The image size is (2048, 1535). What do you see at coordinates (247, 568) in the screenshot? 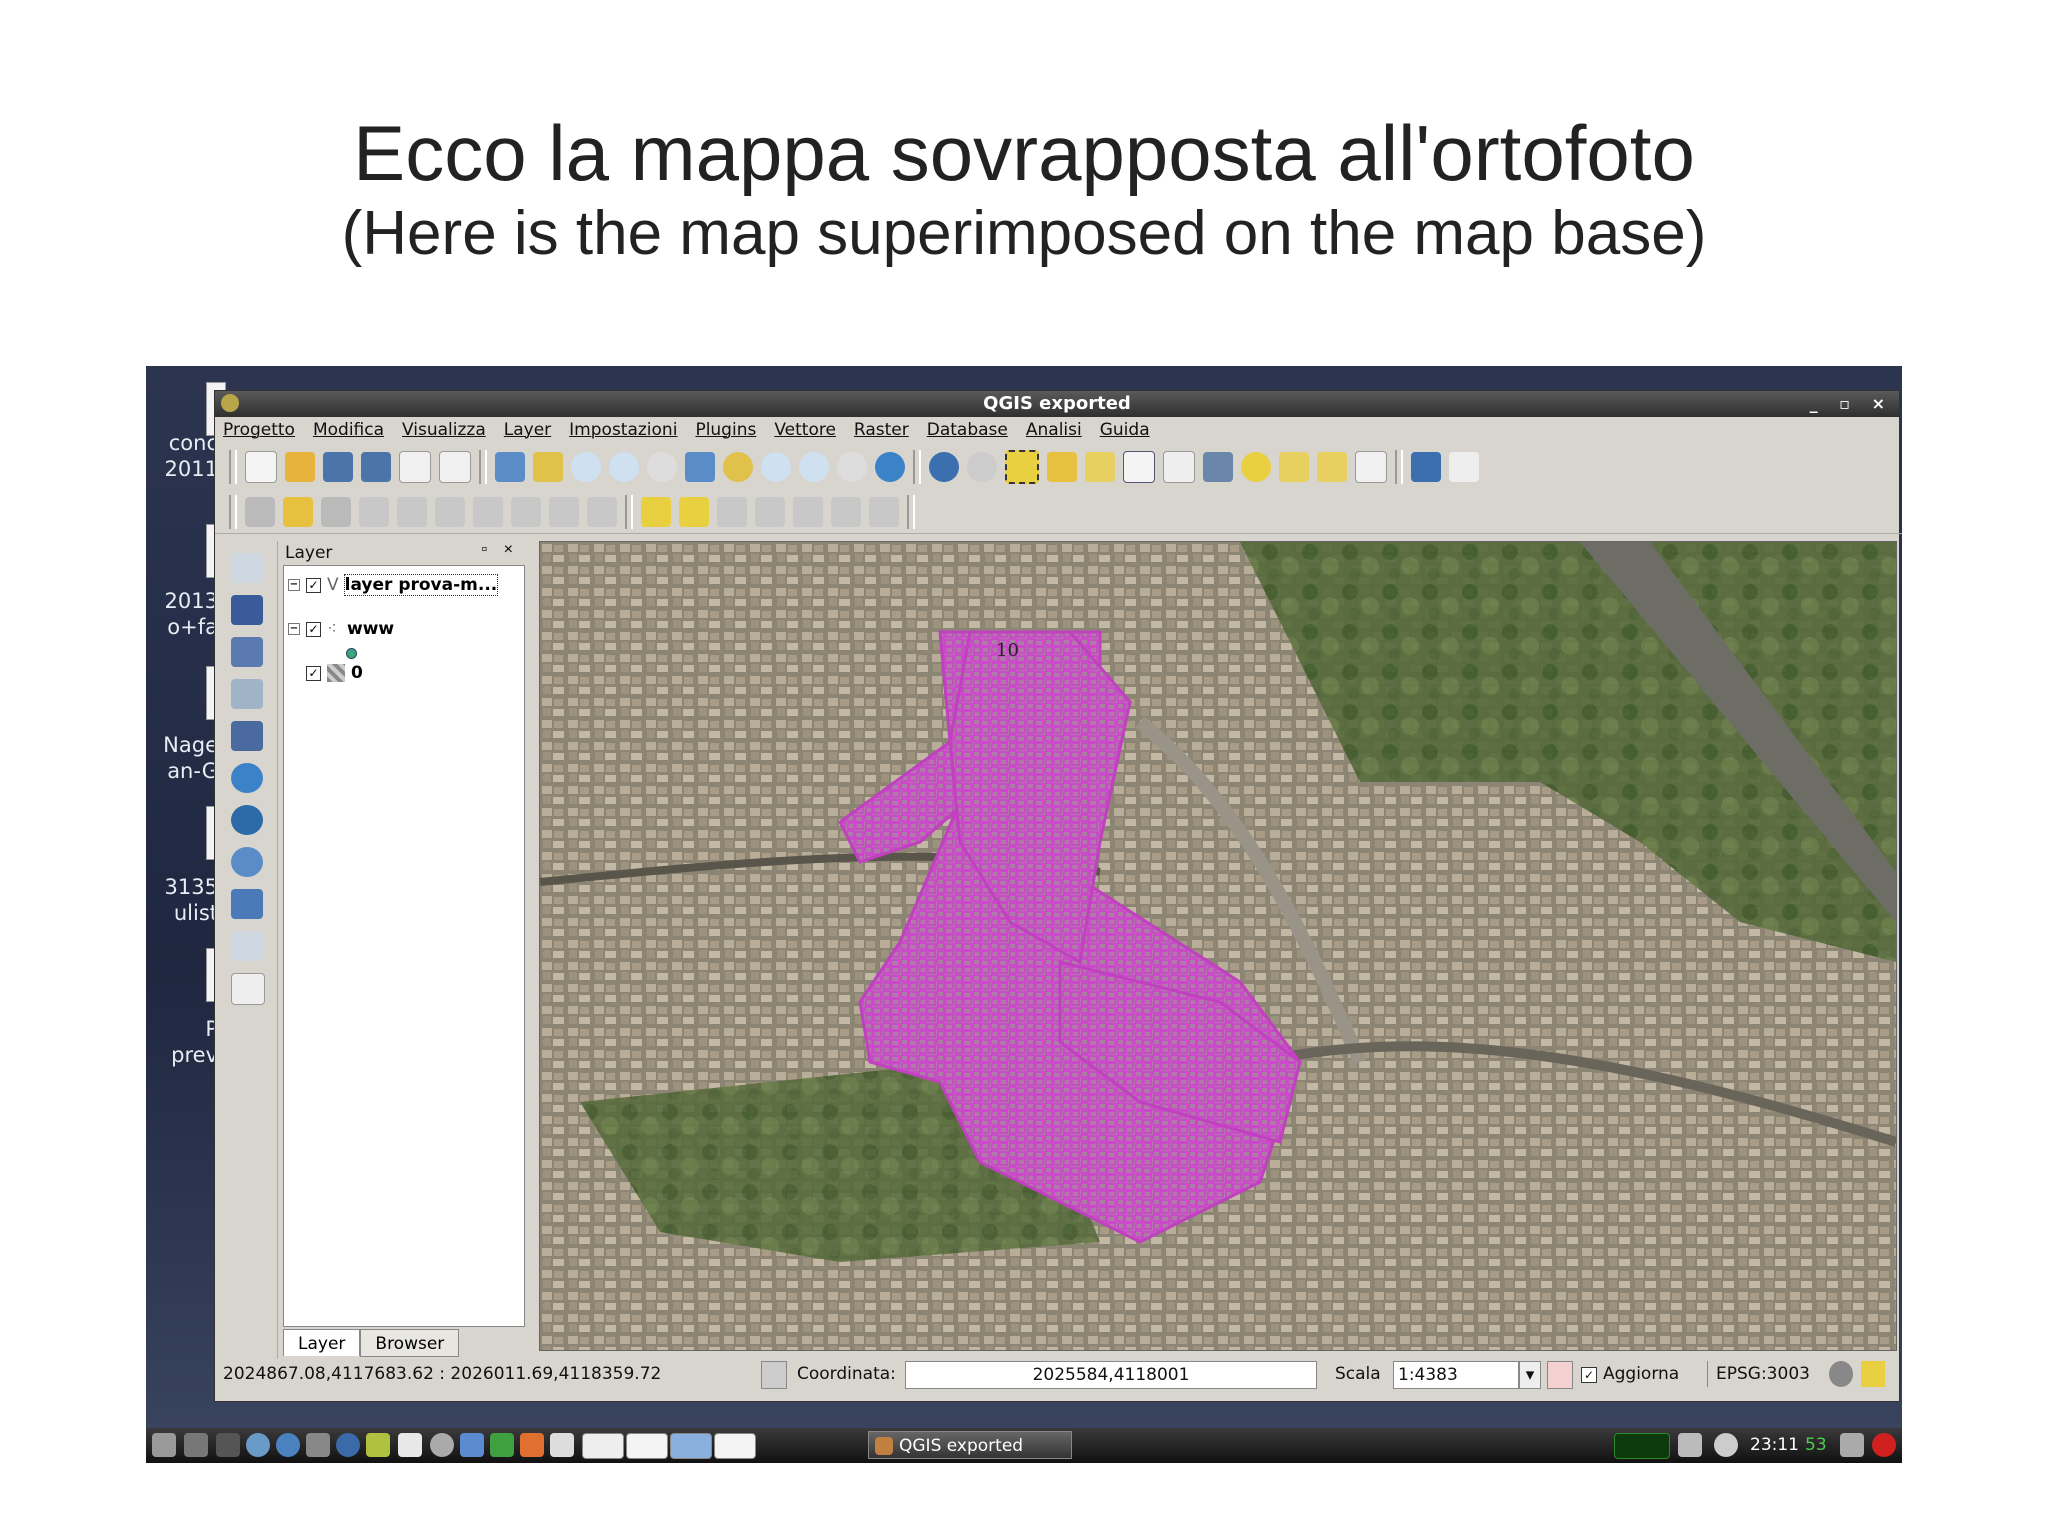
I see `add-vector-layer-icon` at bounding box center [247, 568].